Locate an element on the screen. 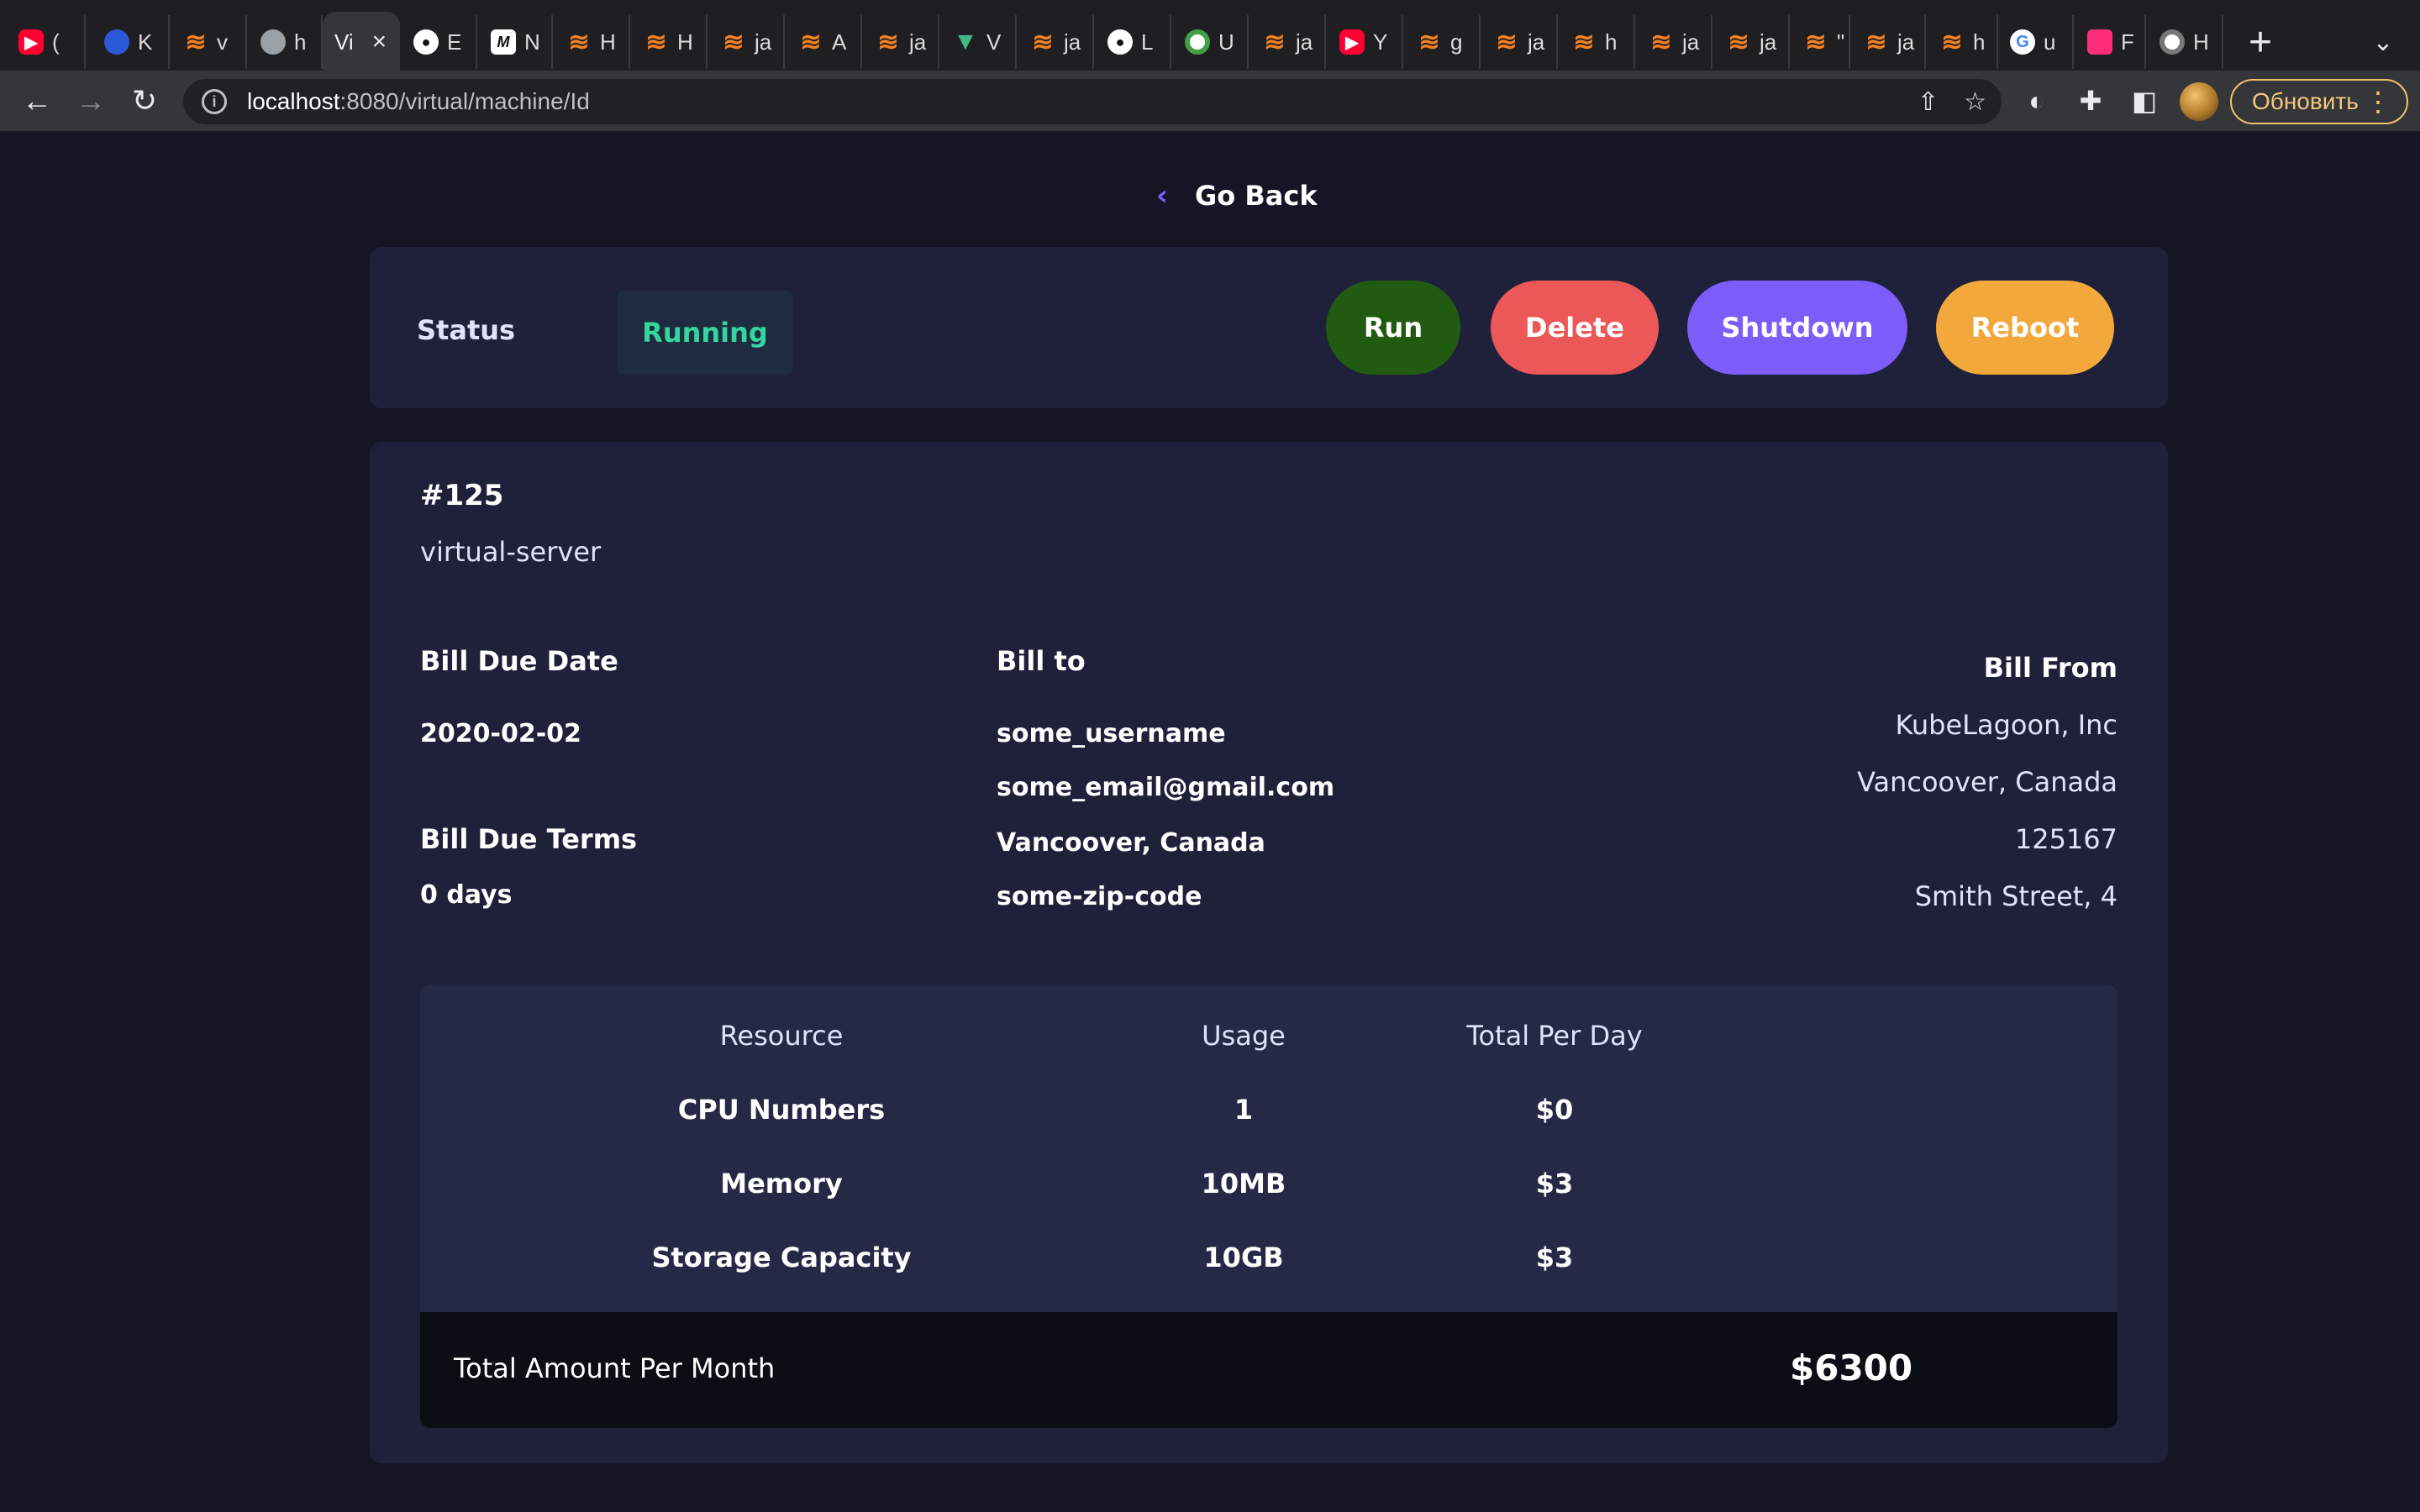  vm-id: #125 is located at coordinates (462, 495).